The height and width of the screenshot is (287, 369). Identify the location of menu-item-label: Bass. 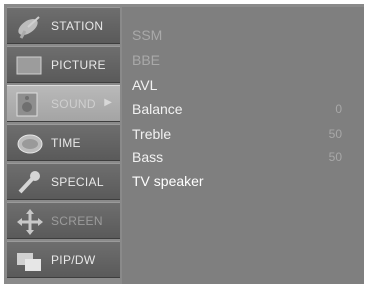
(148, 157).